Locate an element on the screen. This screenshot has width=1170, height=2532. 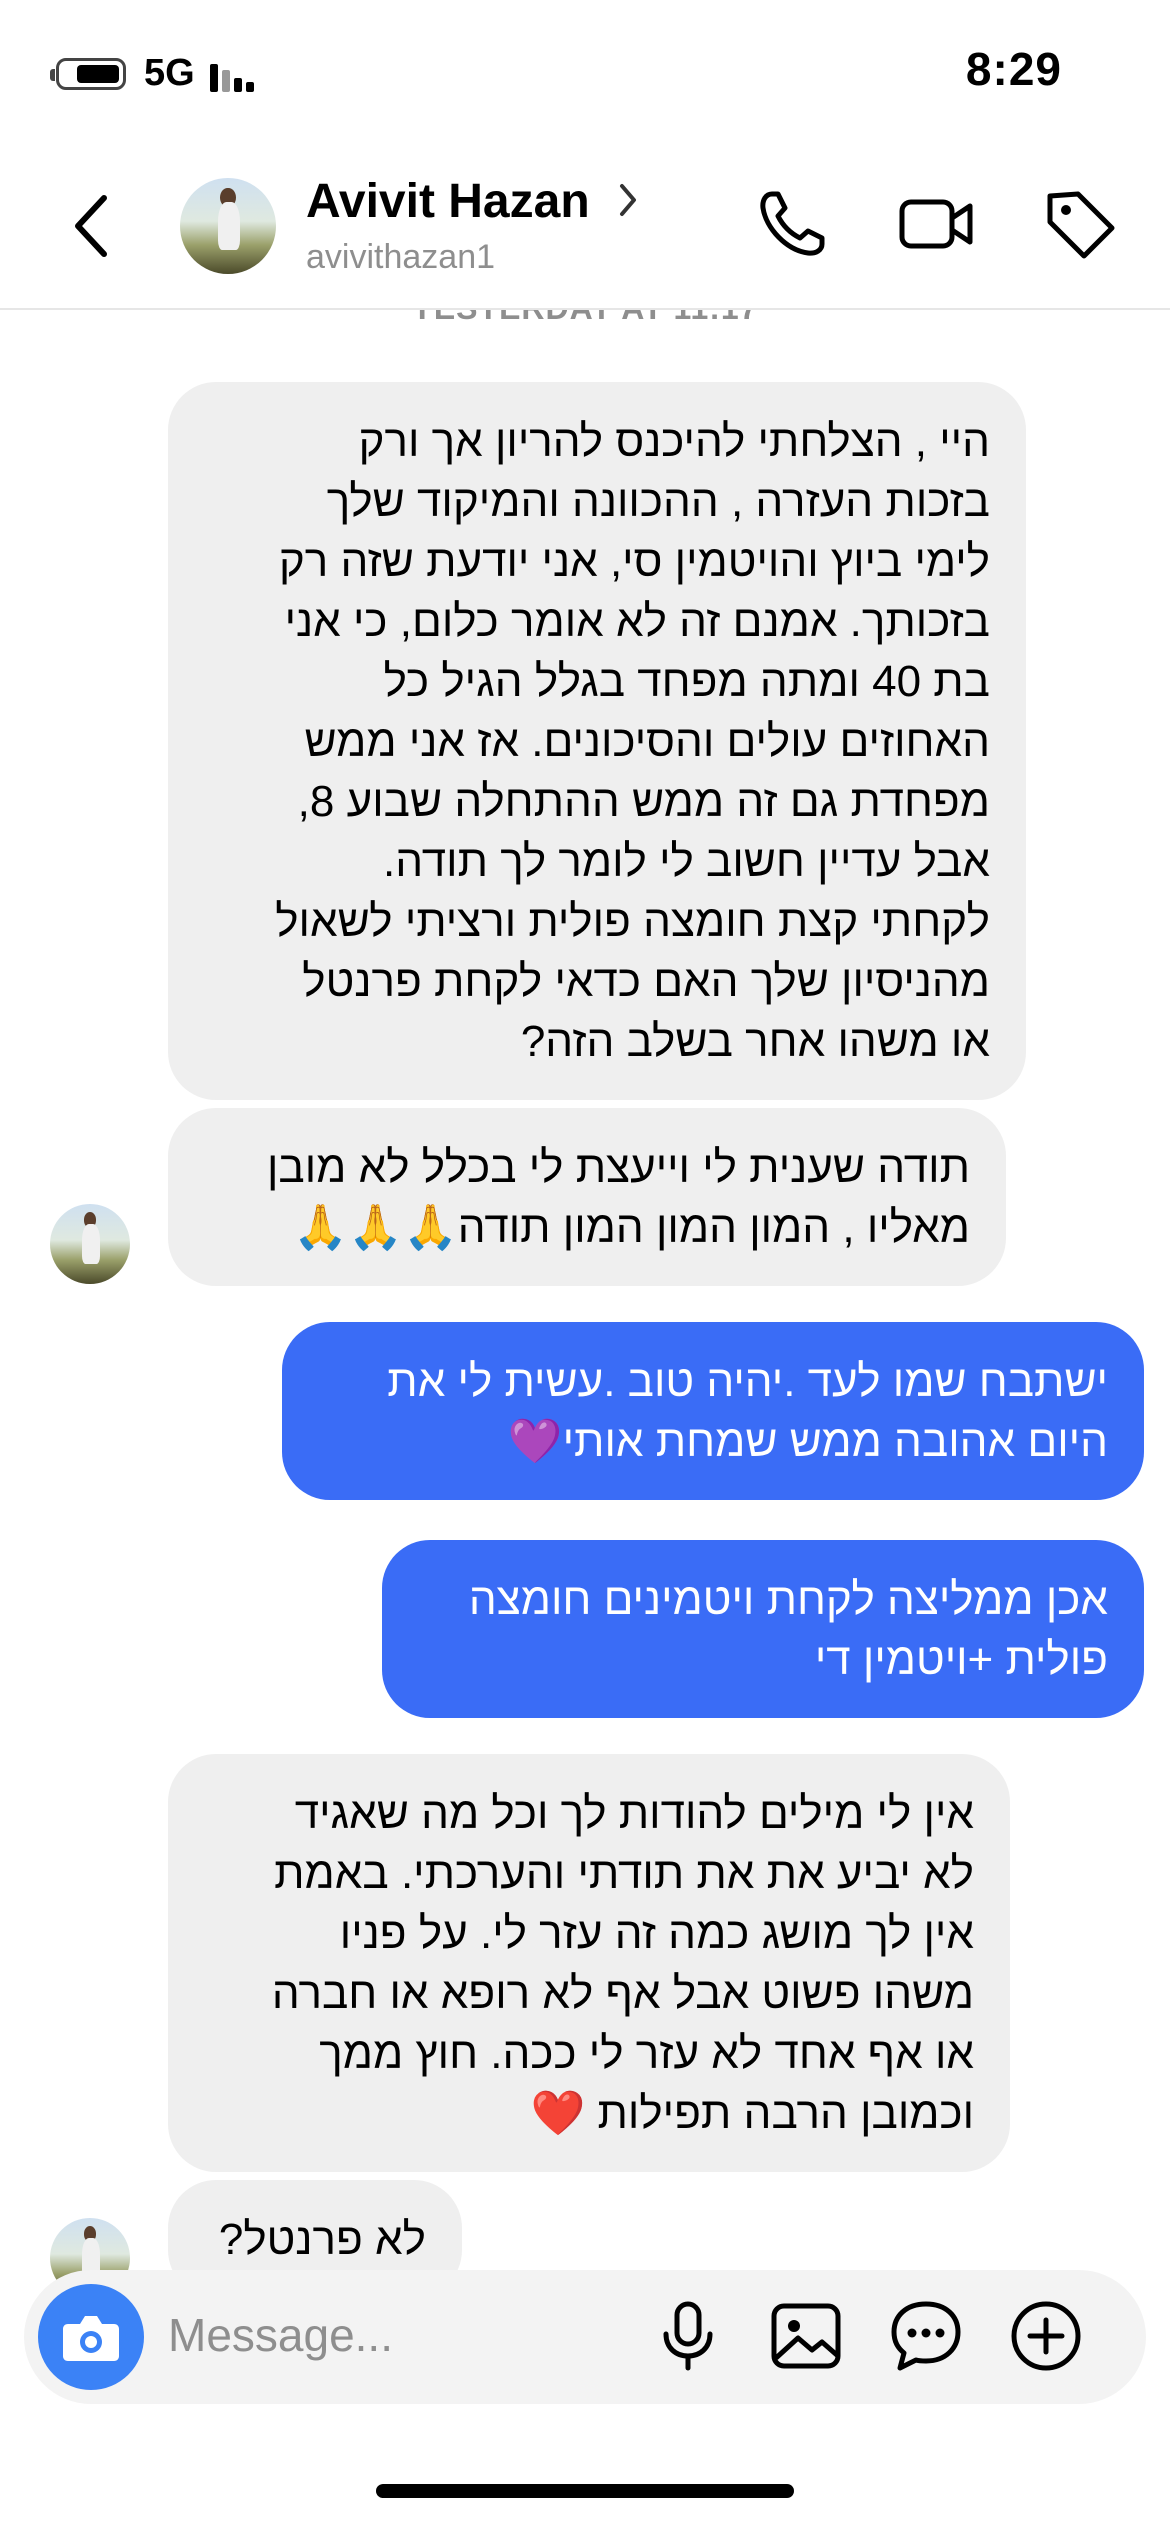
message-line: אין לי מילים להודות לך וכל מה שאגיד is located at coordinates (634, 1813).